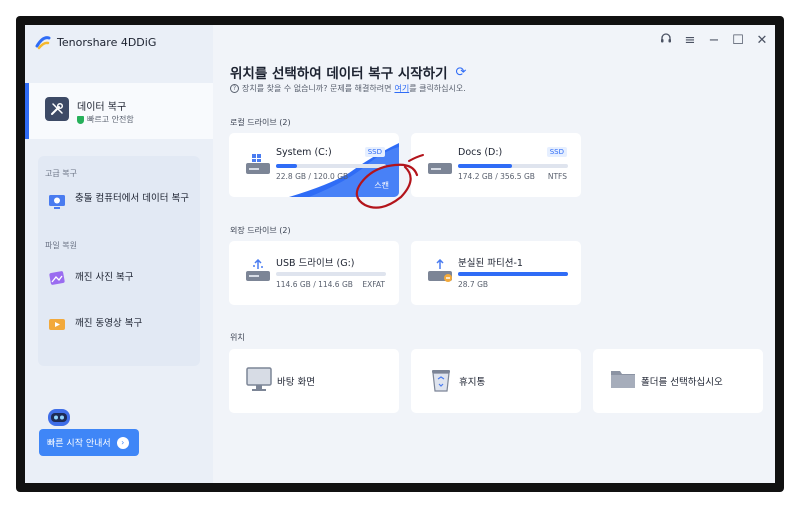 This screenshot has width=800, height=508. I want to click on drive-filesystem: EXFAT, so click(373, 284).